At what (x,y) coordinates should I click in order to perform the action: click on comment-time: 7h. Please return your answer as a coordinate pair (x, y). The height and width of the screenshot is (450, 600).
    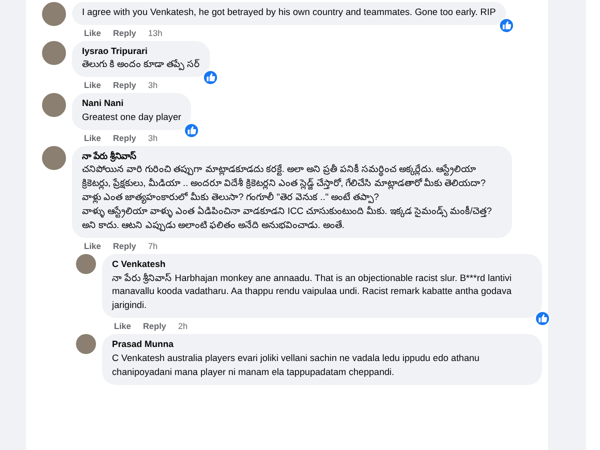
    Looking at the image, I should click on (153, 247).